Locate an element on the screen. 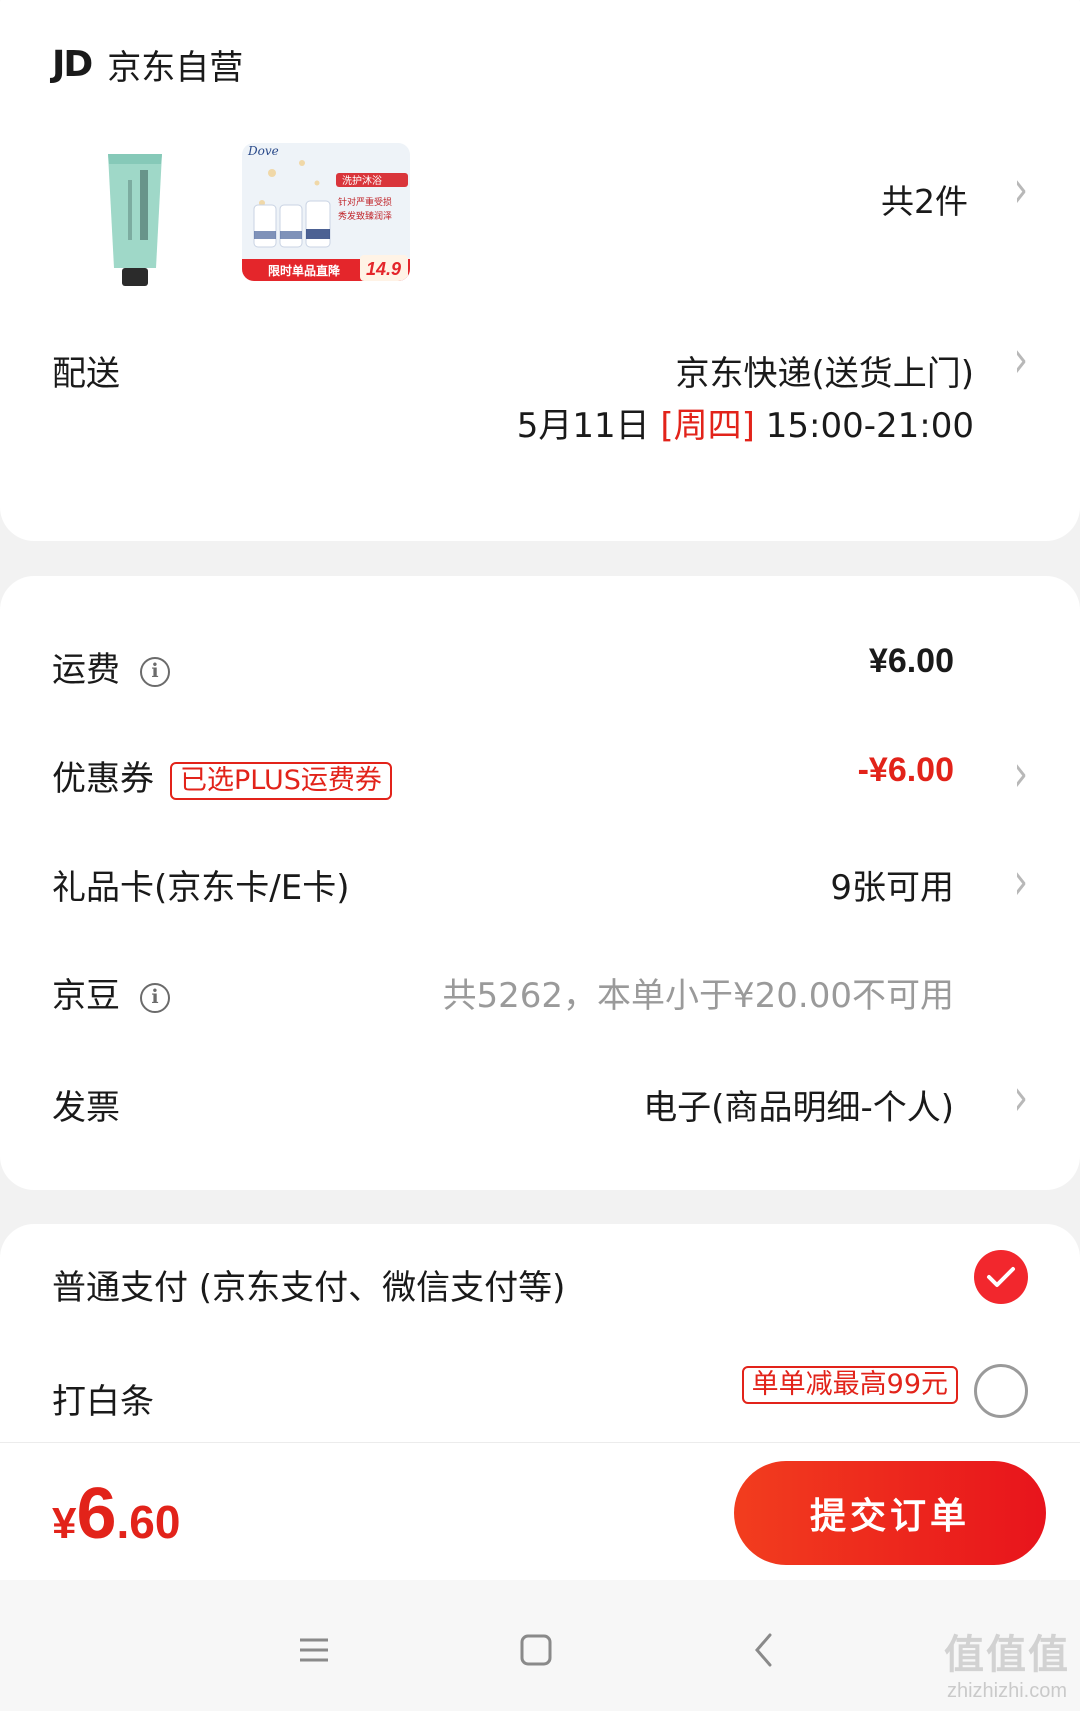 The width and height of the screenshot is (1080, 1711). shipping-row-label: 运费 i is located at coordinates (111, 666).